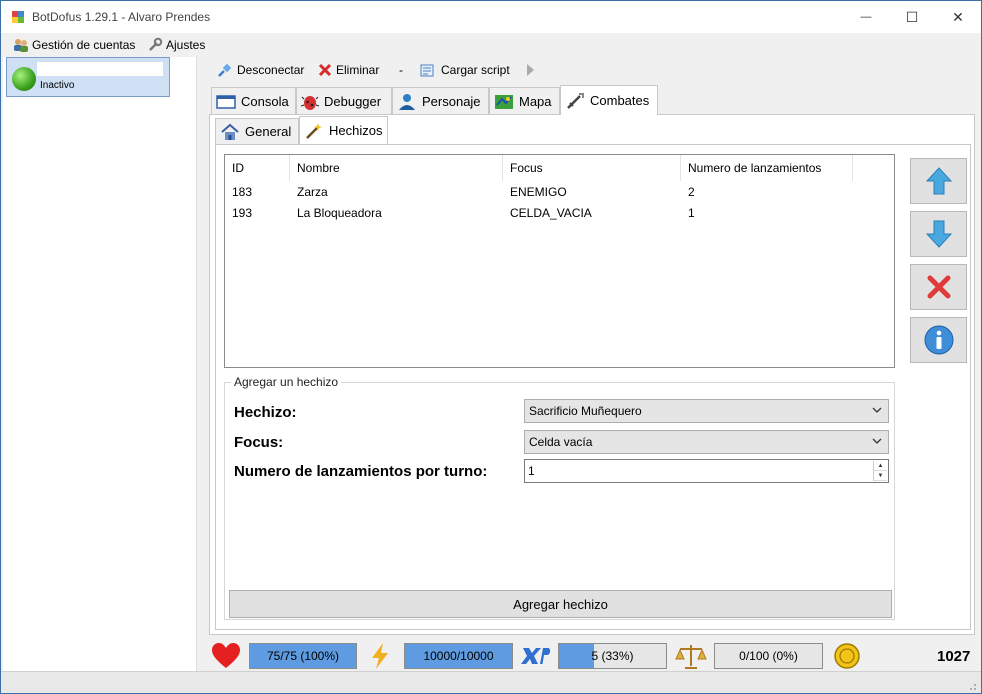 The width and height of the screenshot is (982, 694). I want to click on info-button, so click(938, 340).